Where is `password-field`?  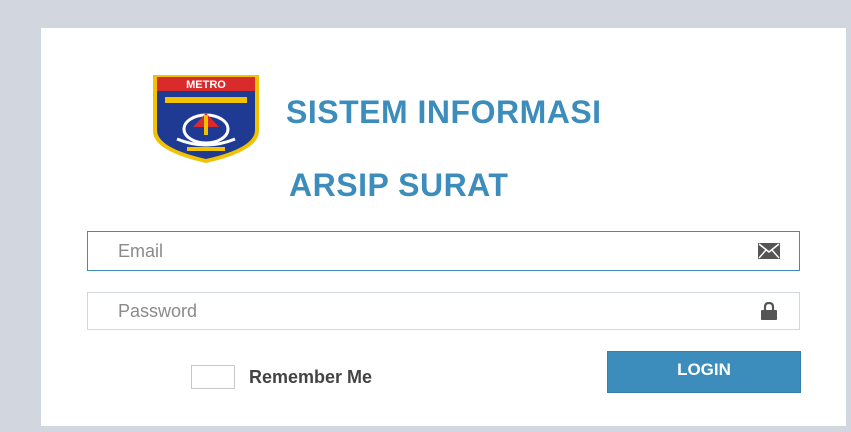 password-field is located at coordinates (443, 311).